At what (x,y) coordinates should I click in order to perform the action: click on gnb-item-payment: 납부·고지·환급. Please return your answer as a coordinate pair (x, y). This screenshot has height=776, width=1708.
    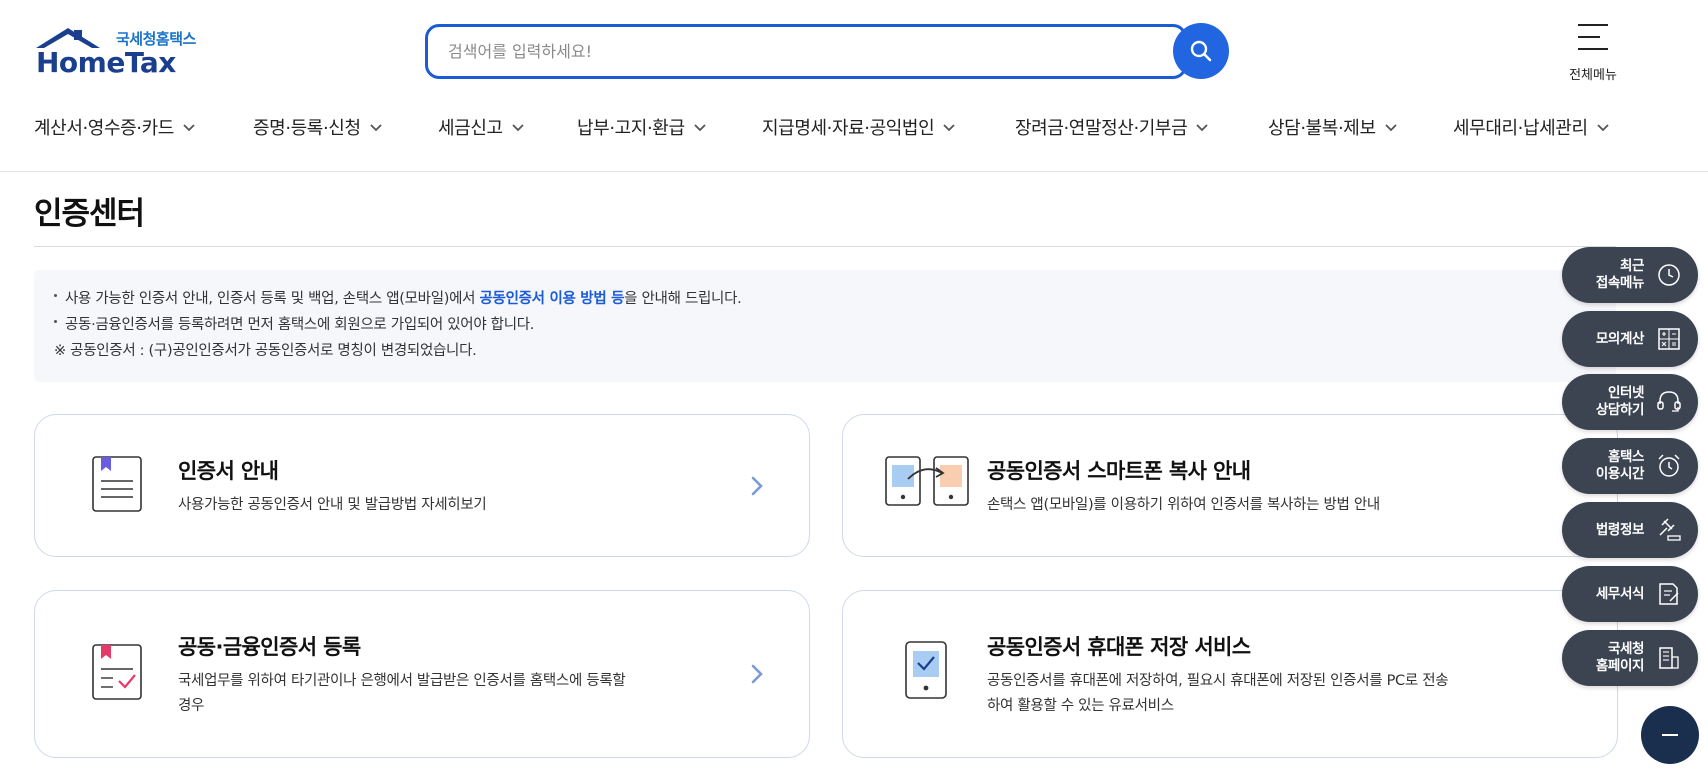
    Looking at the image, I should click on (642, 127).